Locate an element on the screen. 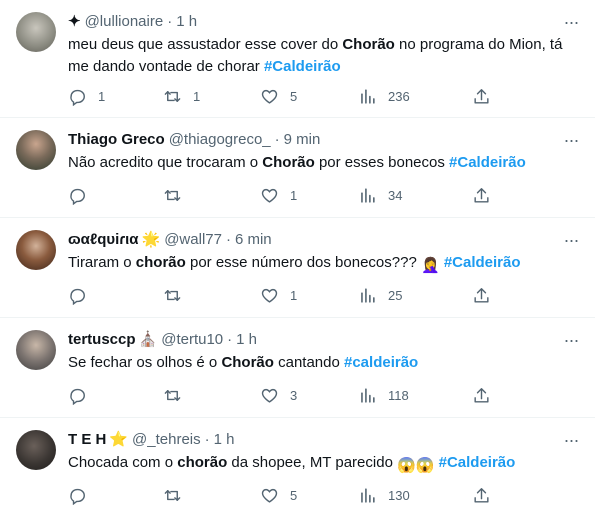 The width and height of the screenshot is (595, 512). star-icon: ⭐ is located at coordinates (118, 440).